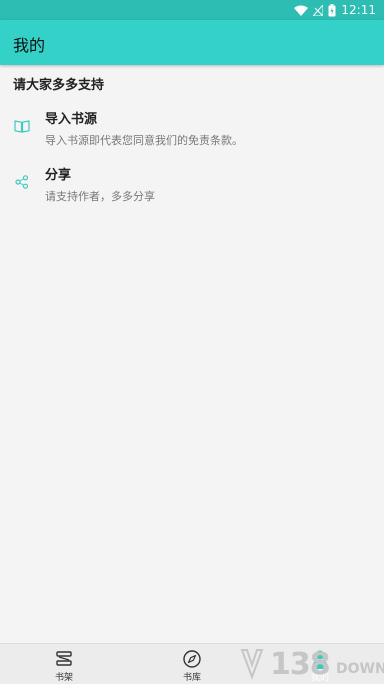 The image size is (384, 684). Describe the element at coordinates (320, 659) in the screenshot. I see `person-icon` at that location.